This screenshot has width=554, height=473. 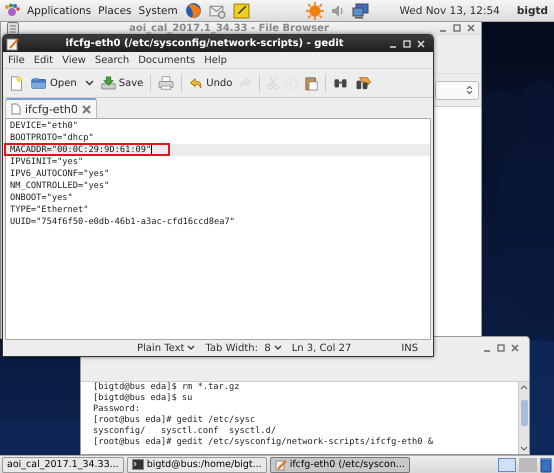 I want to click on menu-item: File, so click(x=16, y=60).